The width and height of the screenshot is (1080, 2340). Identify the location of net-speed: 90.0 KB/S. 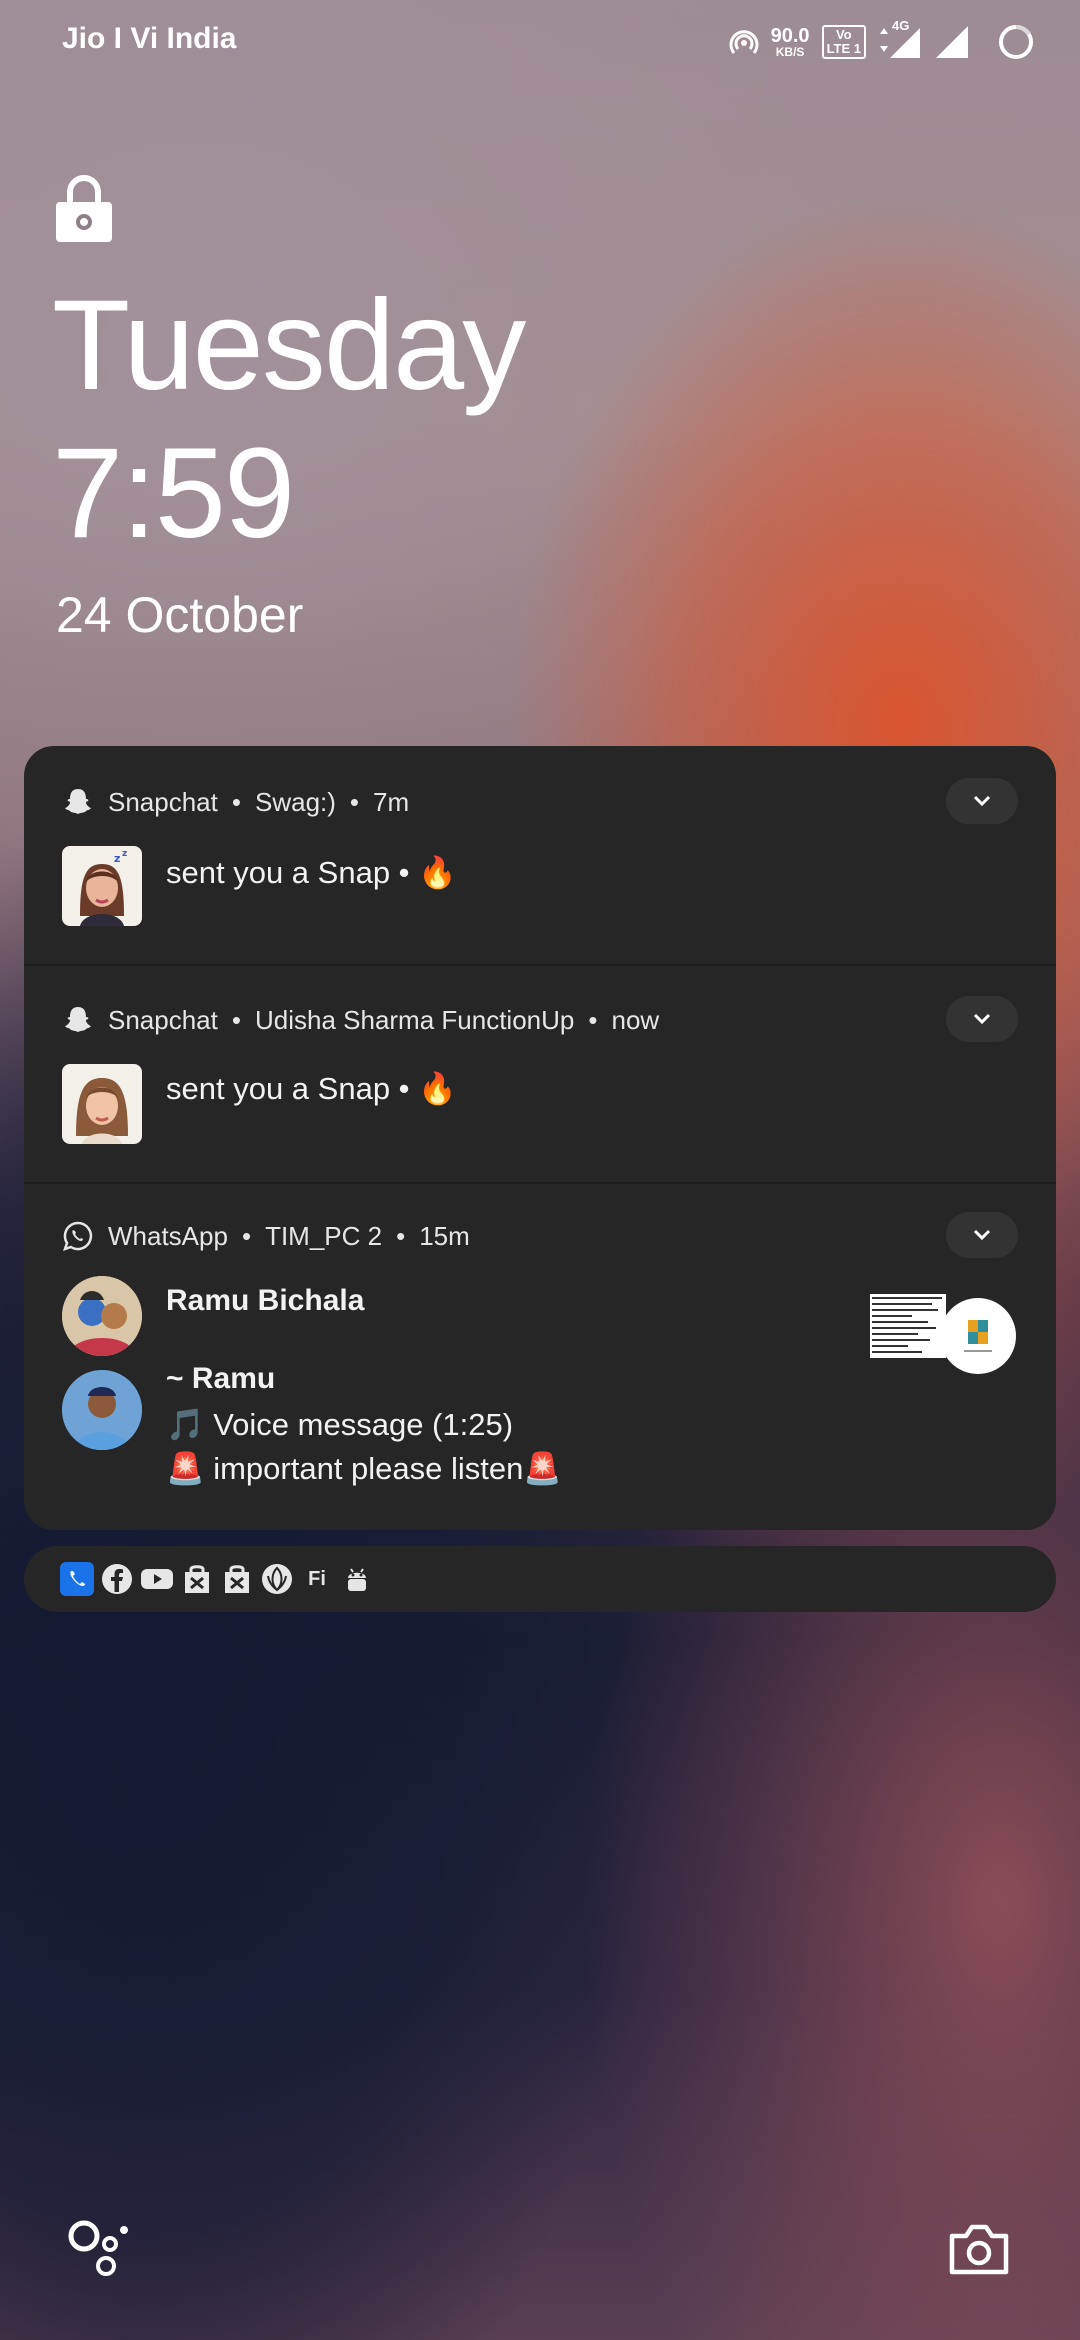
(790, 42).